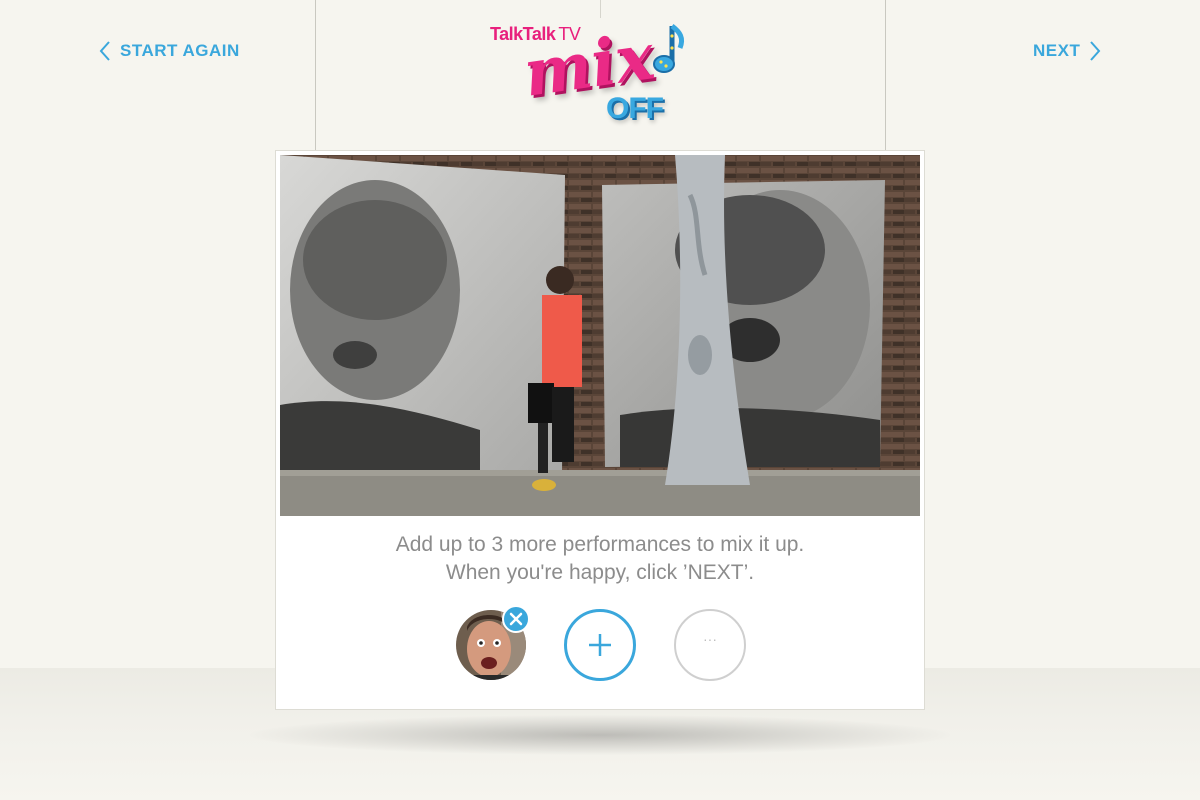 The width and height of the screenshot is (1200, 800). I want to click on add-performance-button, so click(600, 645).